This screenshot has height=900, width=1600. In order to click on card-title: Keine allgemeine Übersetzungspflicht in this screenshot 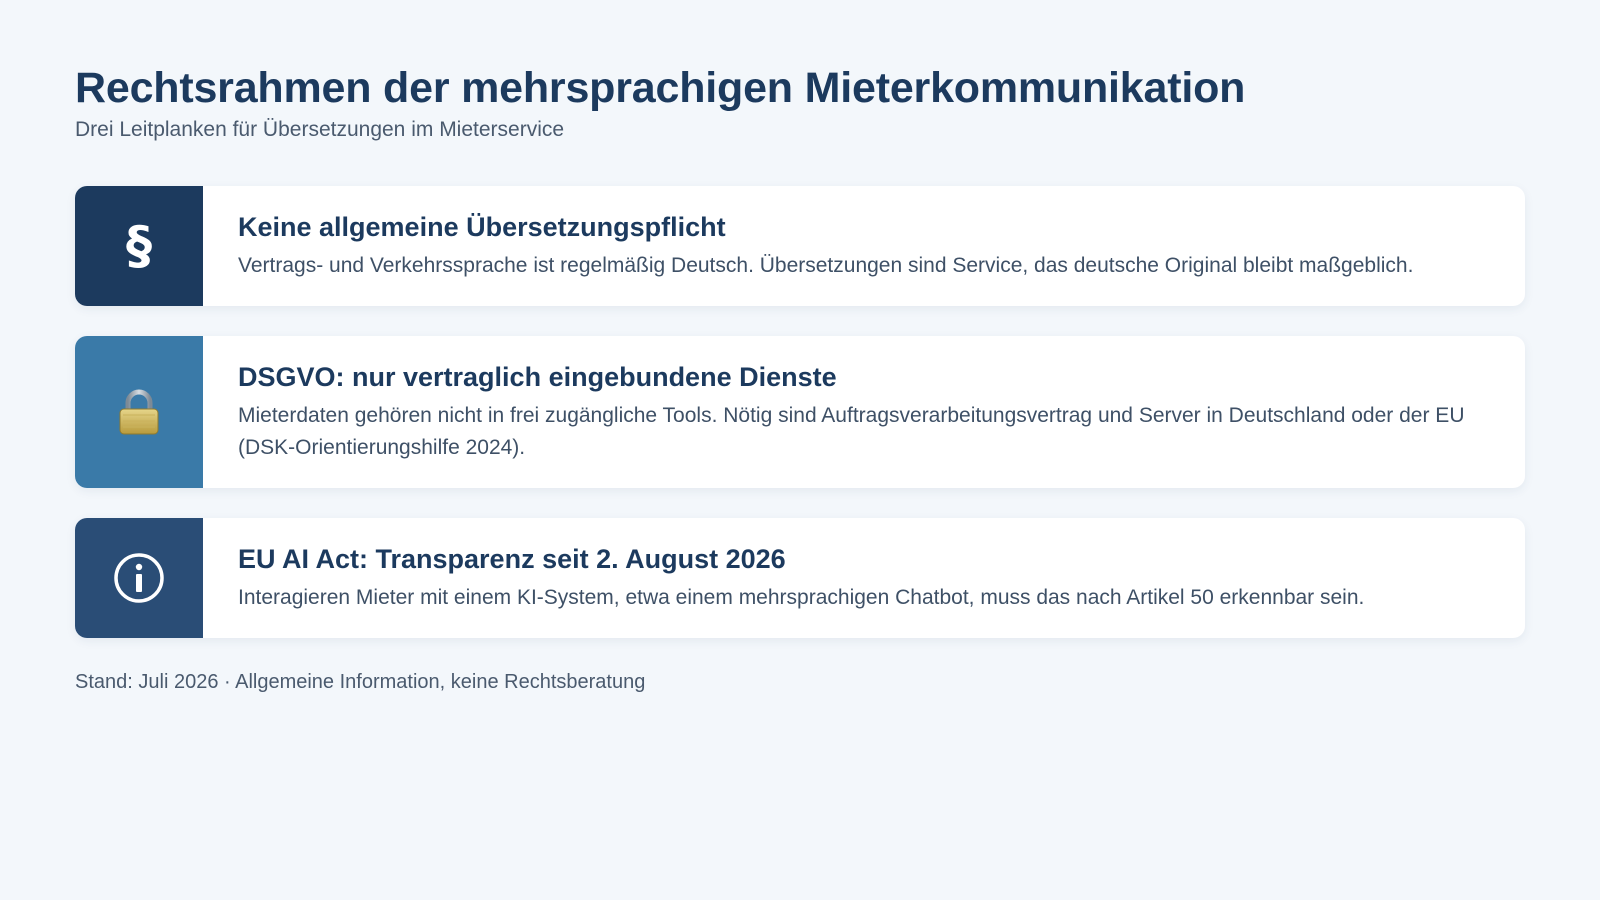, I will do `click(482, 227)`.